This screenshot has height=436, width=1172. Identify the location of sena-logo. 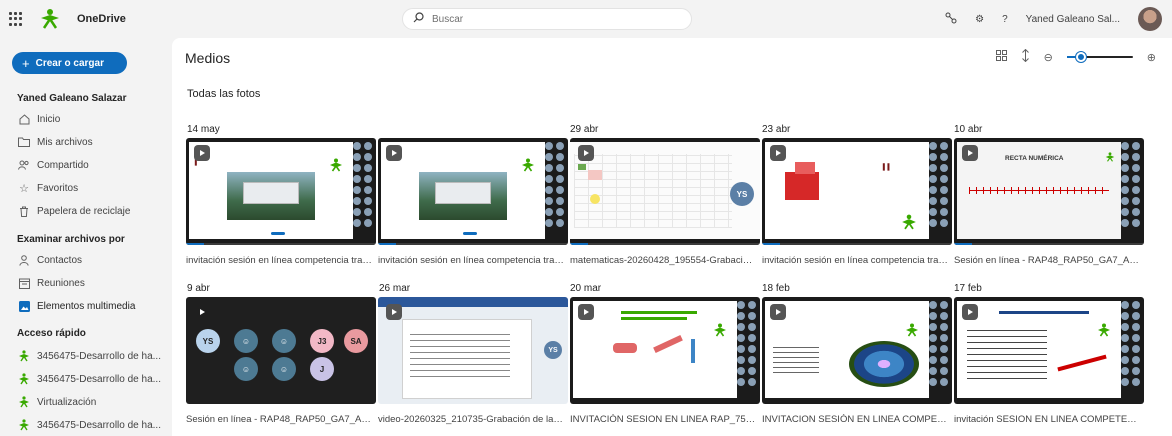
(50, 19).